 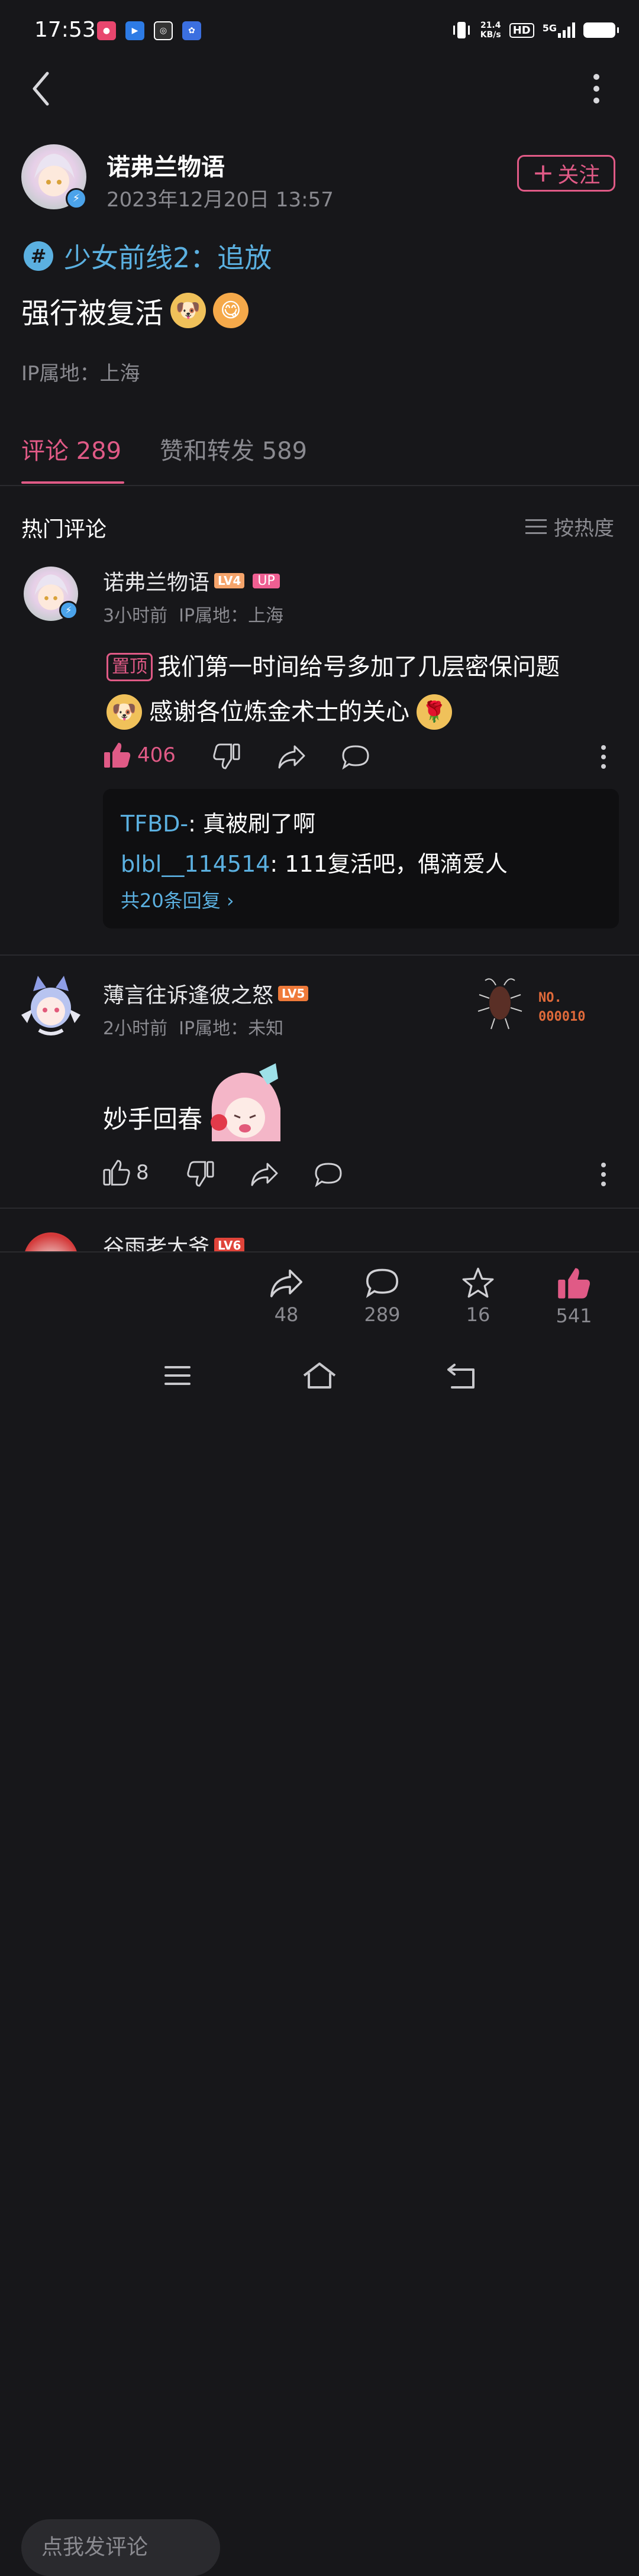 I want to click on reply-username: TFBD-, so click(x=154, y=824).